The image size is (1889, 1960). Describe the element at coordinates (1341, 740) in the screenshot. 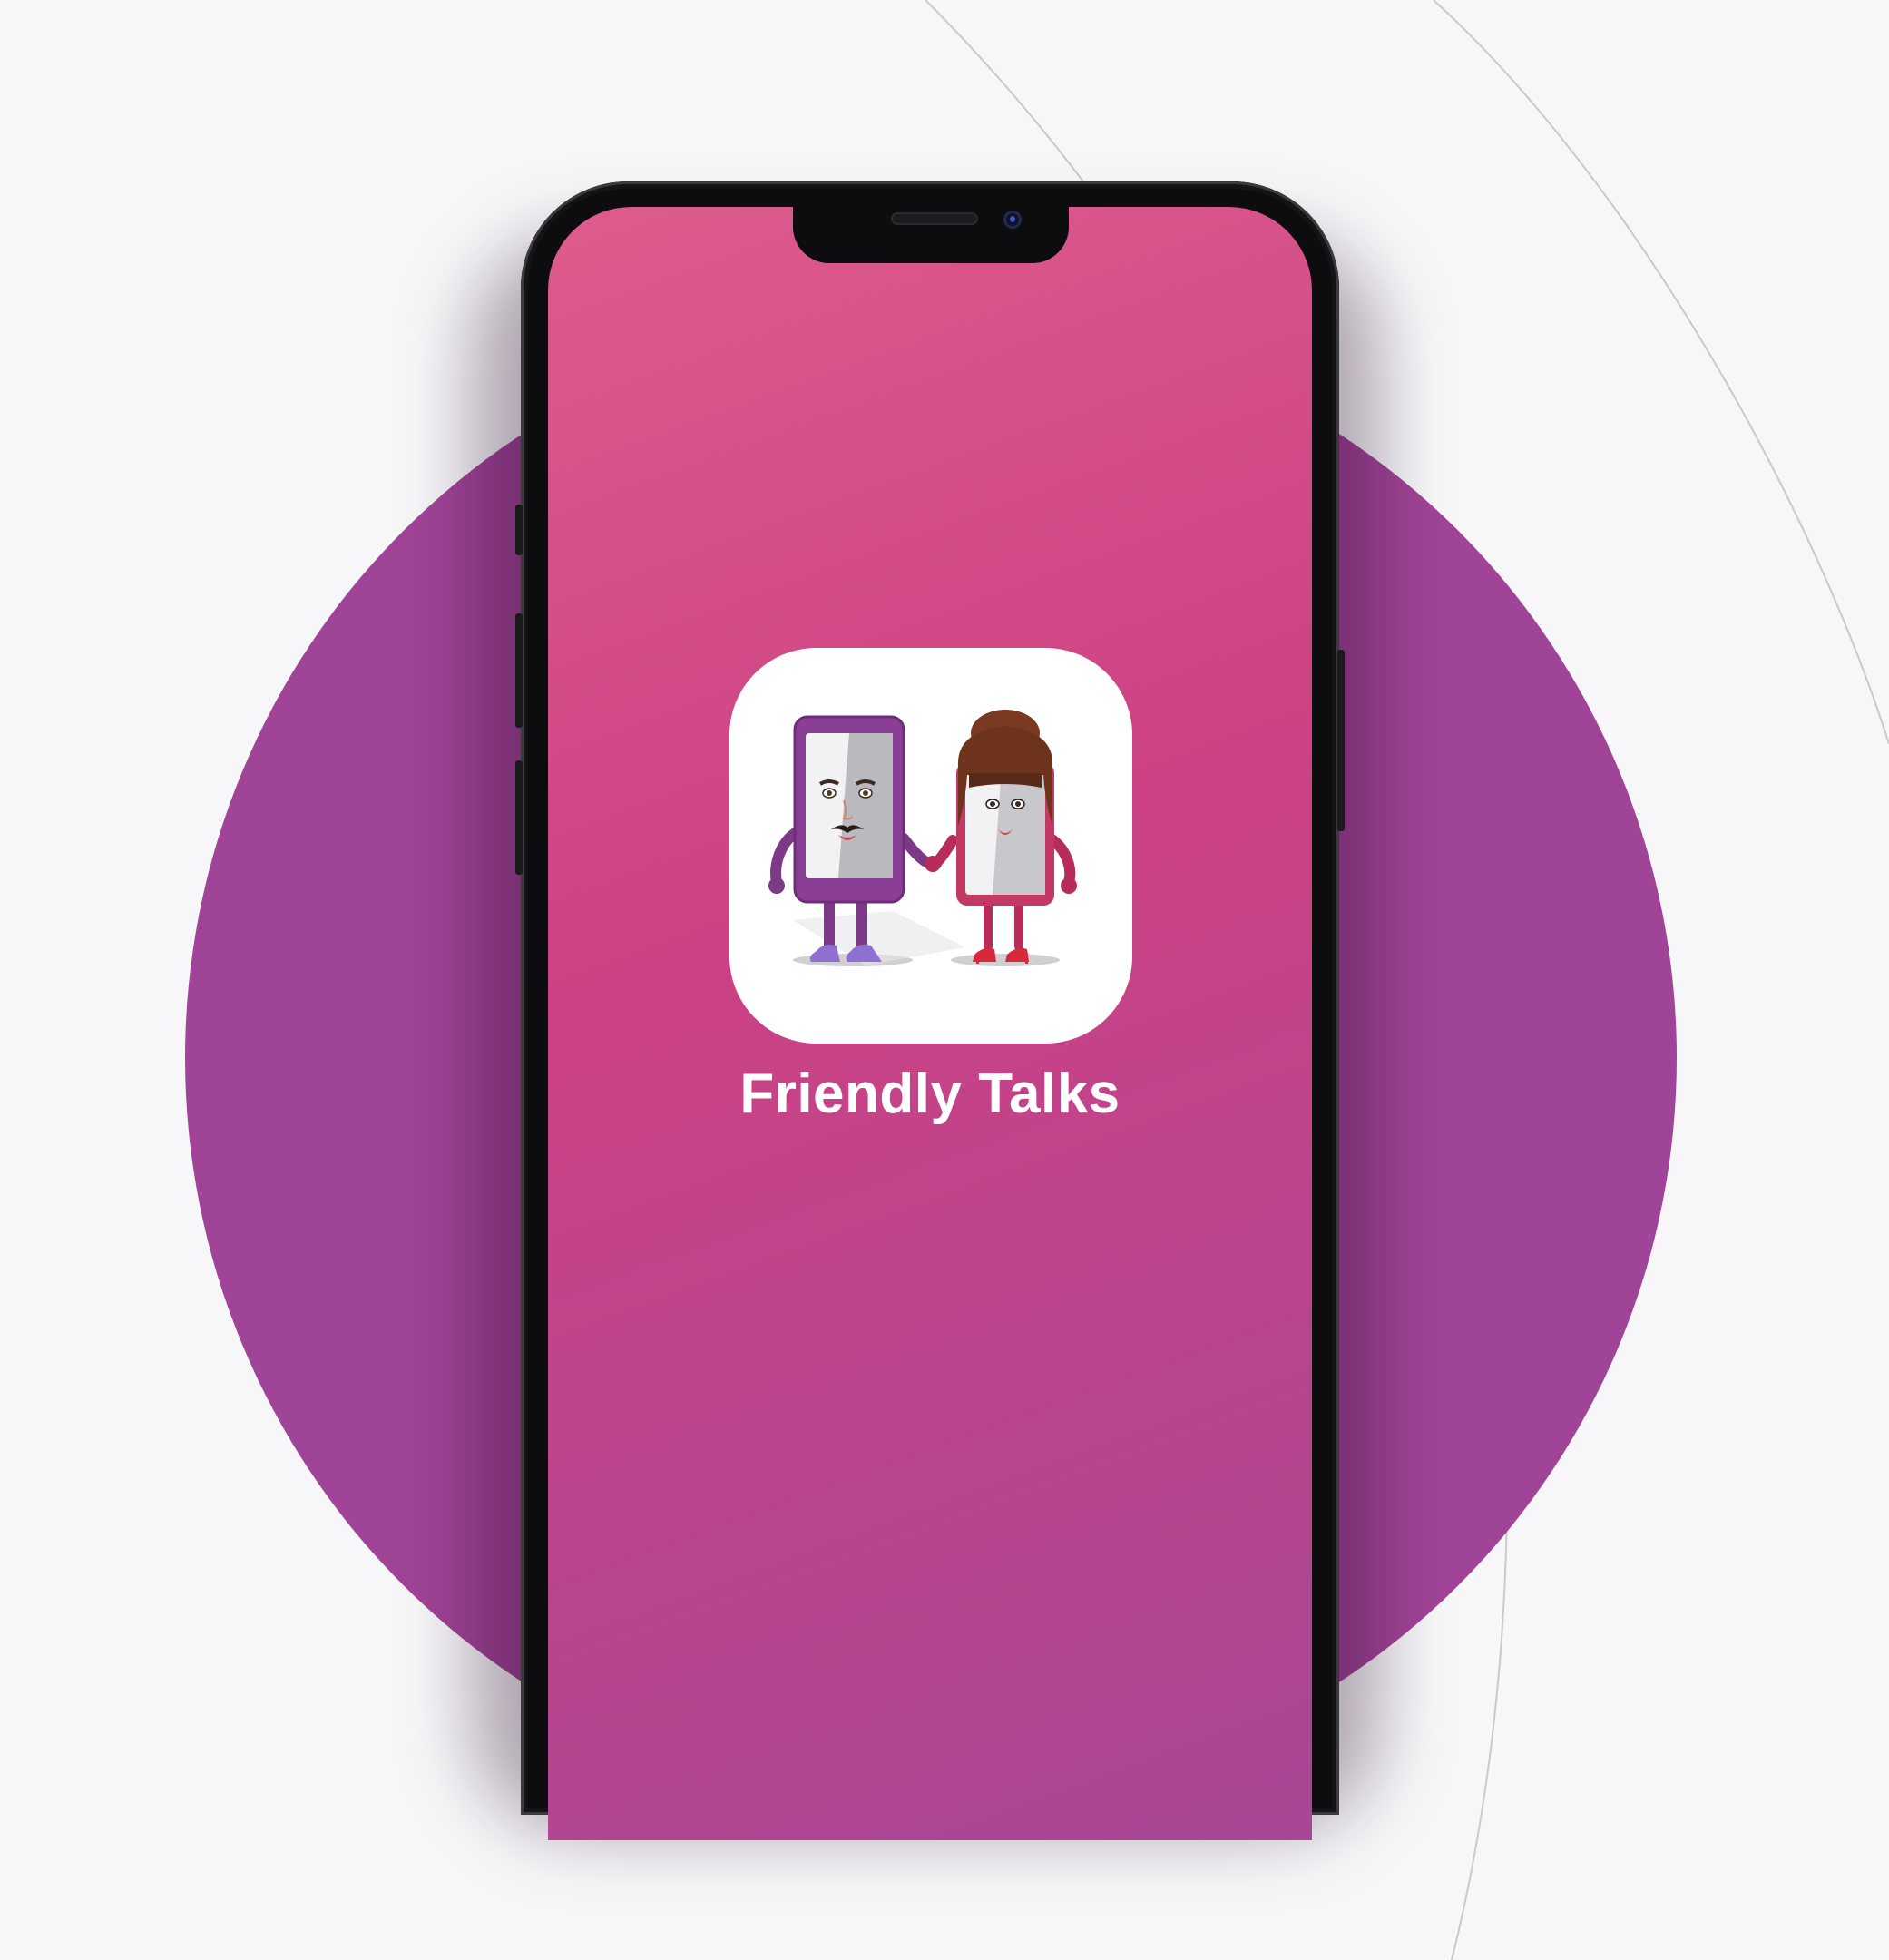

I see `phone-power-button` at that location.